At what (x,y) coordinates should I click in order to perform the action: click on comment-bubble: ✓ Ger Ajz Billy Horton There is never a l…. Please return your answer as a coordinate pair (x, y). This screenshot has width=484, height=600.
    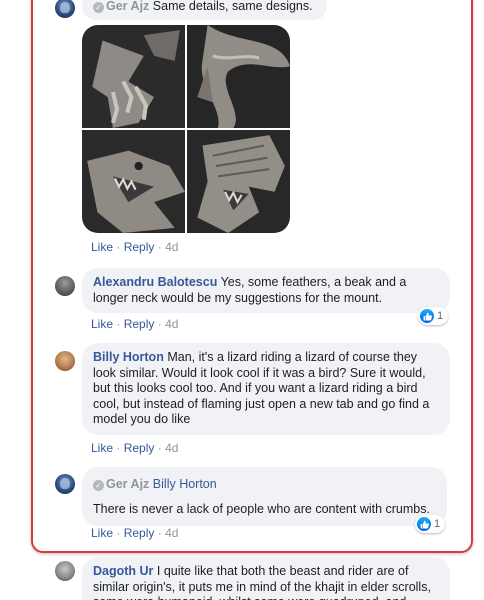
    Looking at the image, I should click on (264, 496).